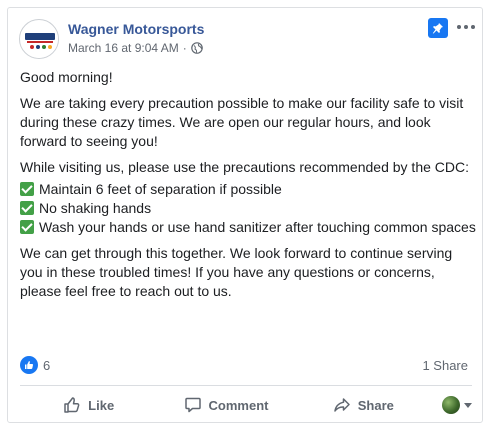 The height and width of the screenshot is (431, 491). I want to click on comment-button-label: Comment, so click(238, 405).